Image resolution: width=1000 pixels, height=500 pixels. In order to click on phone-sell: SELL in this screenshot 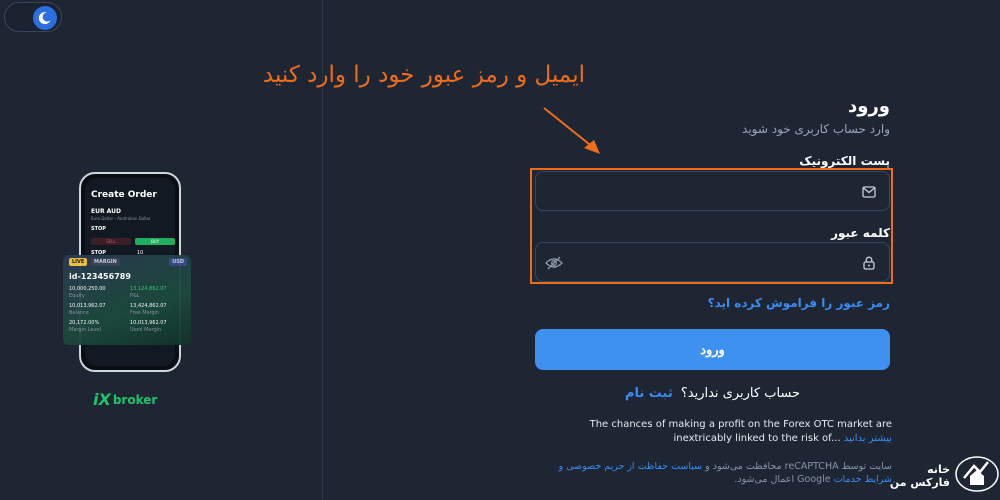, I will do `click(111, 241)`.